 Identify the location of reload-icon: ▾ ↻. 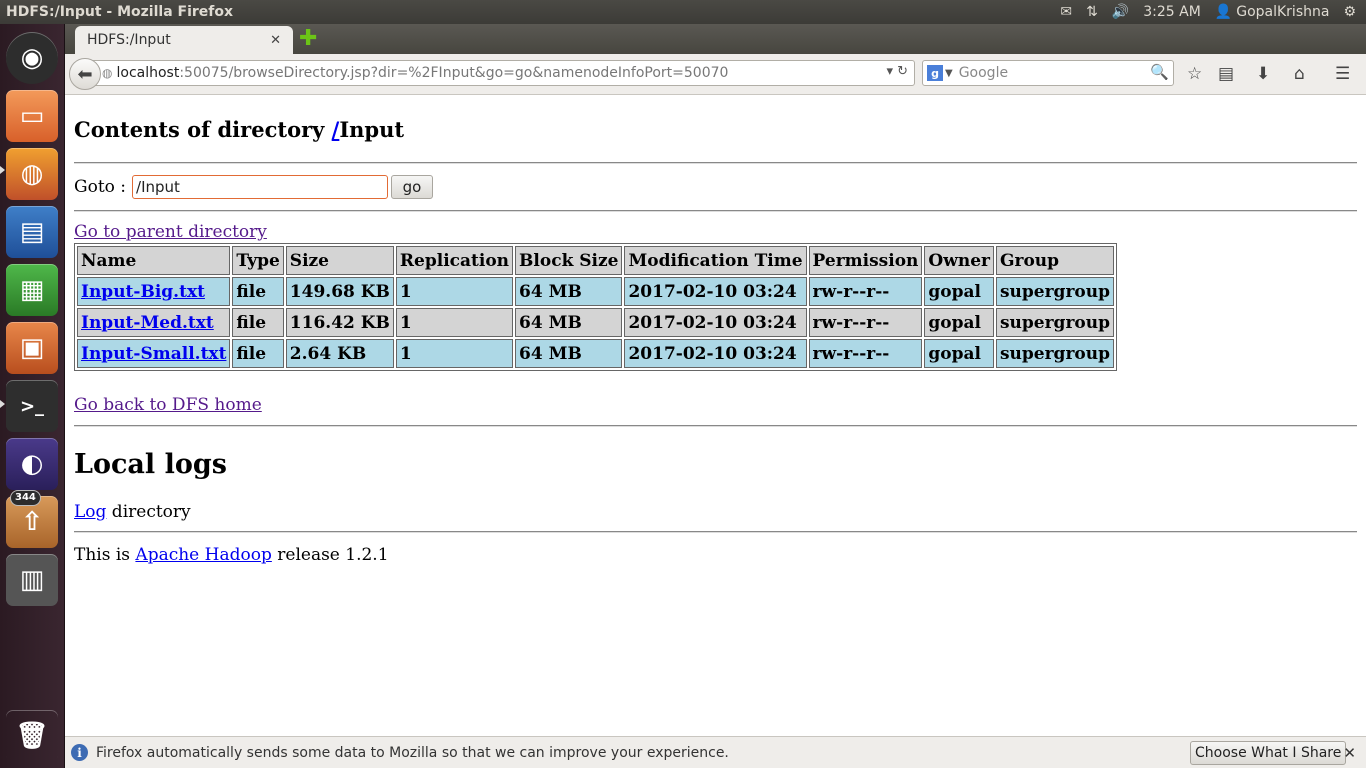
(897, 71).